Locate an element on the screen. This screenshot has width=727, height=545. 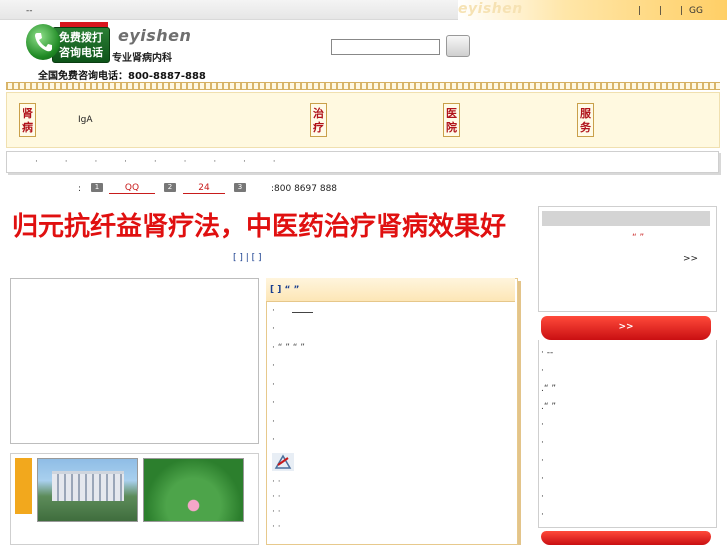
photo-strip-tab is located at coordinates (23, 486).